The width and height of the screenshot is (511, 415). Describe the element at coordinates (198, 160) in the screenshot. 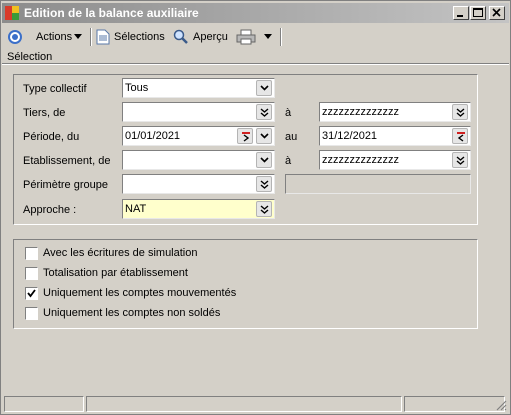

I see `etablissement-from-combo` at that location.